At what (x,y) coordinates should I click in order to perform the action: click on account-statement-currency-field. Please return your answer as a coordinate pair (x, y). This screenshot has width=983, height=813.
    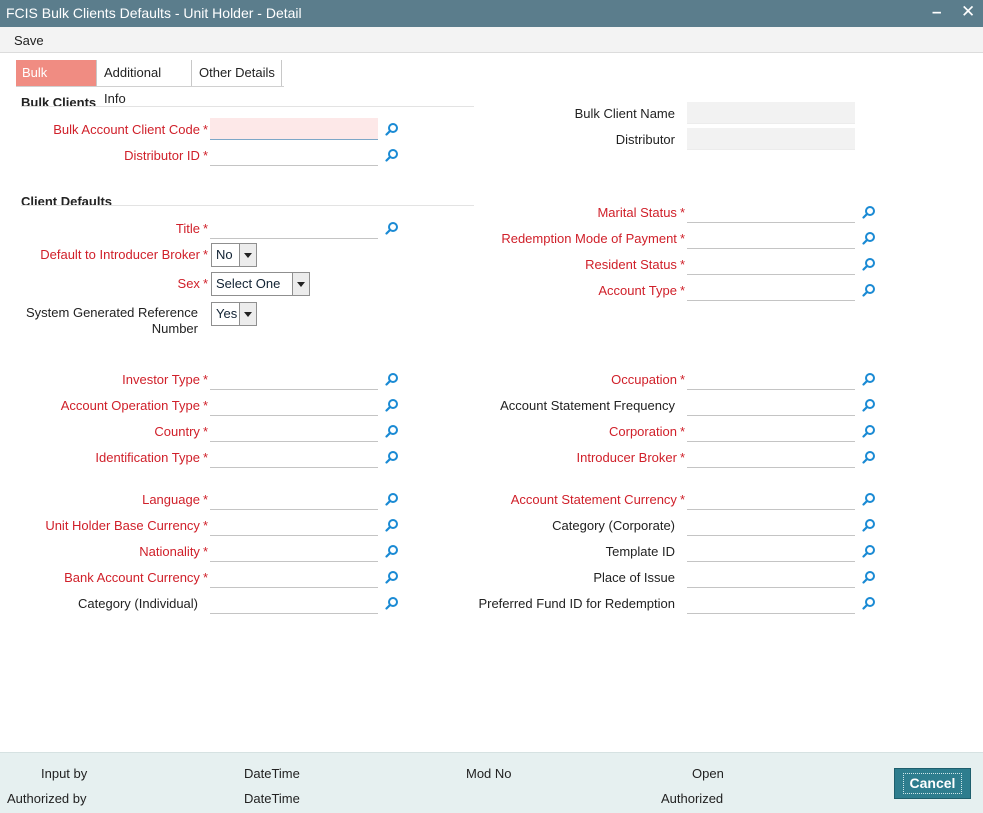
    Looking at the image, I should click on (771, 499).